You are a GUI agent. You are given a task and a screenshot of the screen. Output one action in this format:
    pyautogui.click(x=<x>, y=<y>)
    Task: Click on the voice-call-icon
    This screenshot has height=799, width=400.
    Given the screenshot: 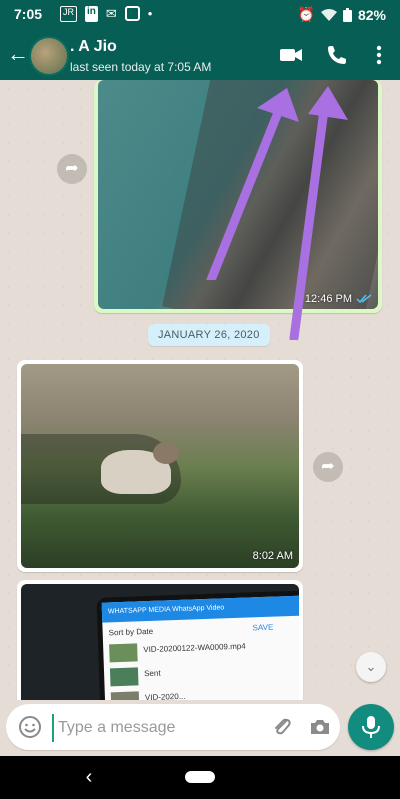 What is the action you would take?
    pyautogui.click(x=337, y=55)
    